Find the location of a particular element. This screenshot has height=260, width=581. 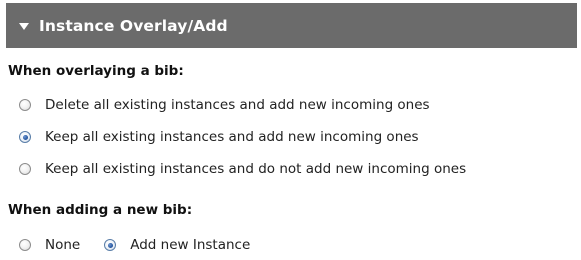

radio-none is located at coordinates (25, 245).